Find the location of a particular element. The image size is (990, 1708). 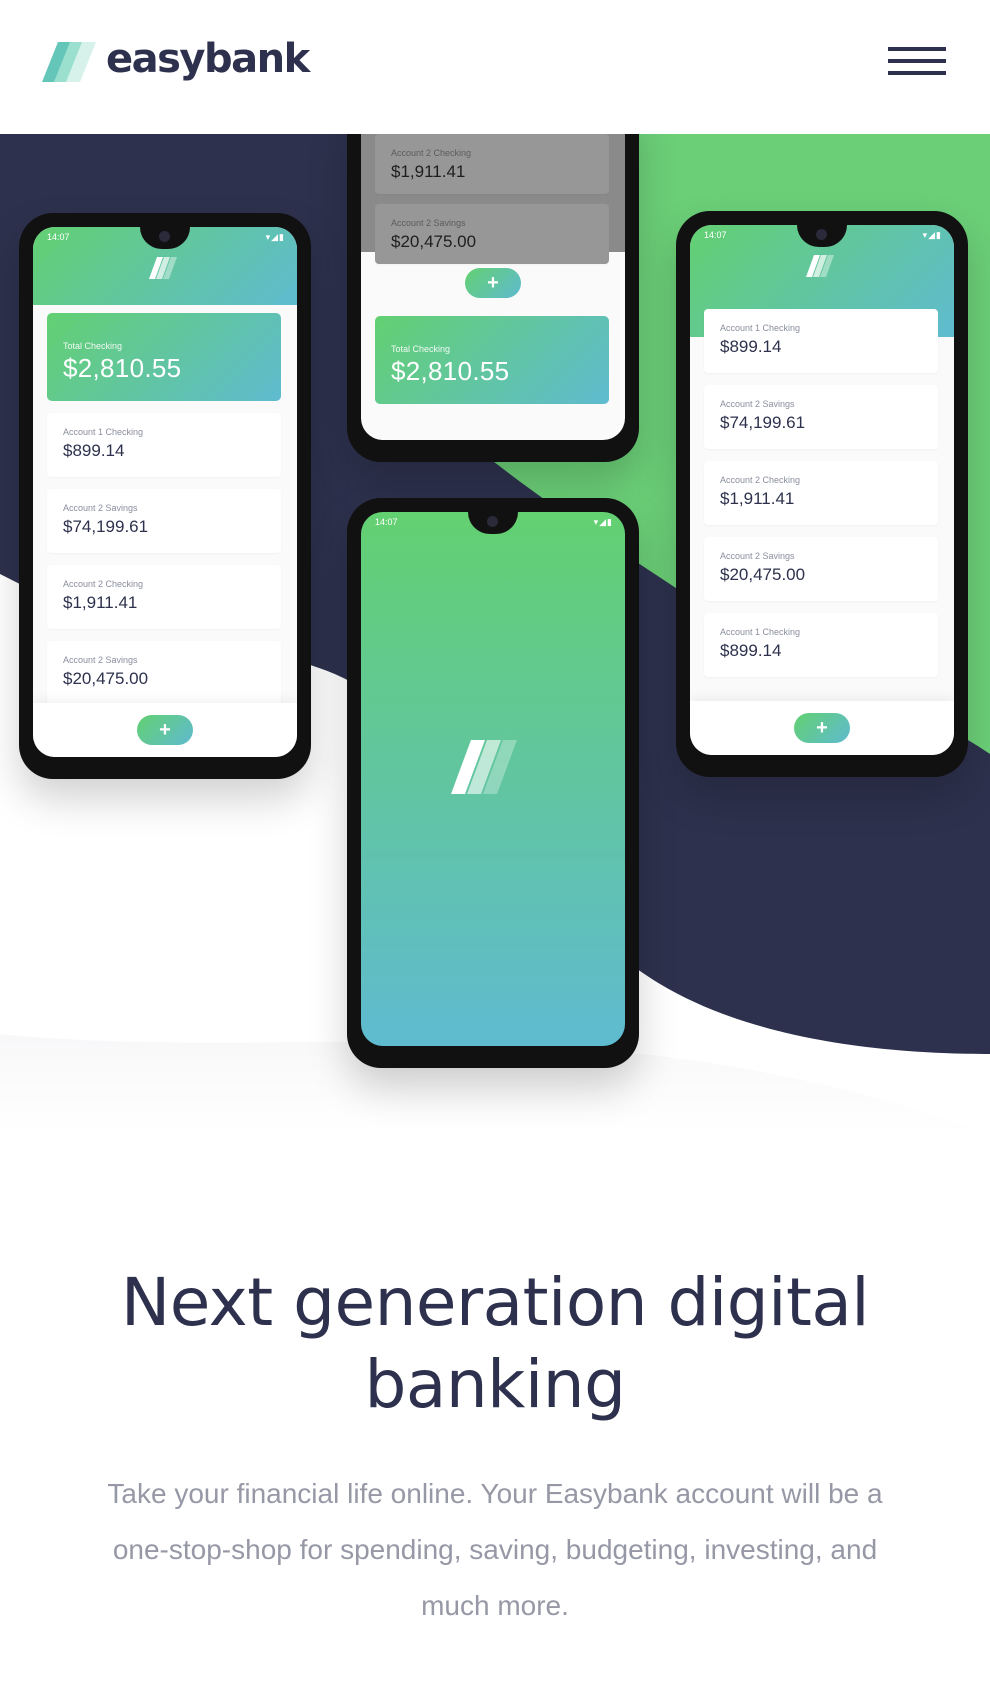

logo-wordmark: easybank is located at coordinates (208, 59).